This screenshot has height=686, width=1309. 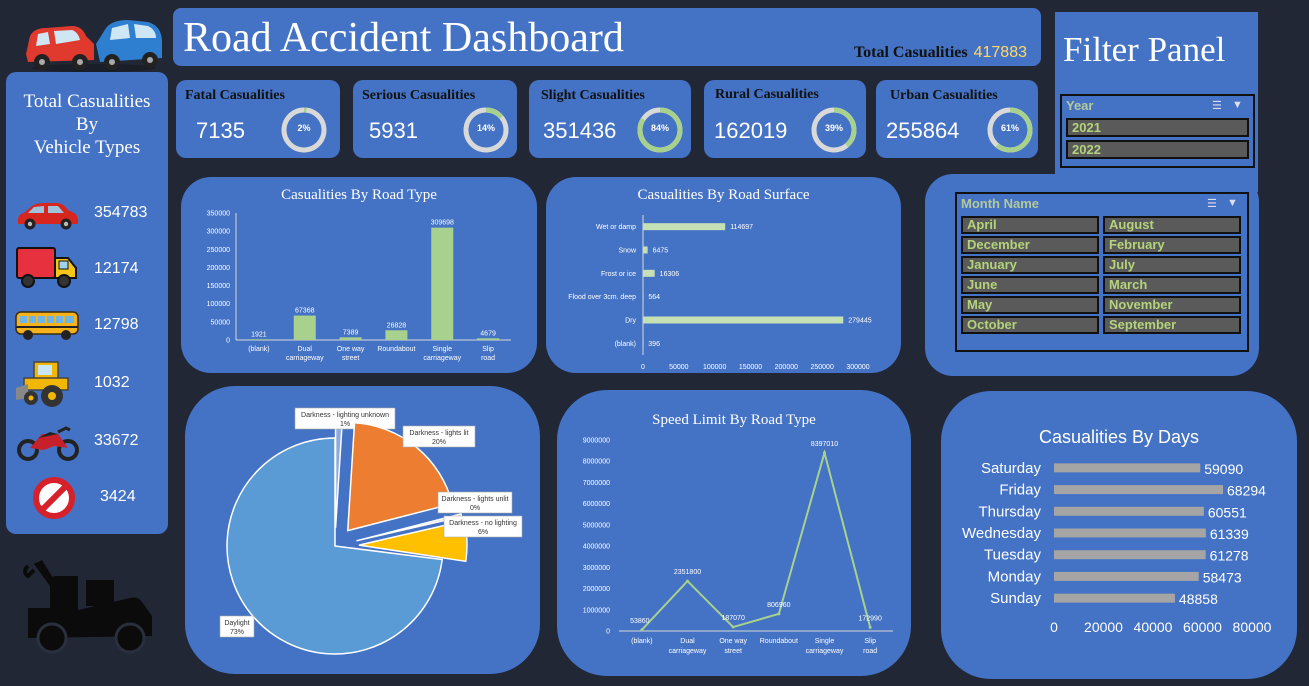 What do you see at coordinates (1030, 225) in the screenshot?
I see `month-option-april: April` at bounding box center [1030, 225].